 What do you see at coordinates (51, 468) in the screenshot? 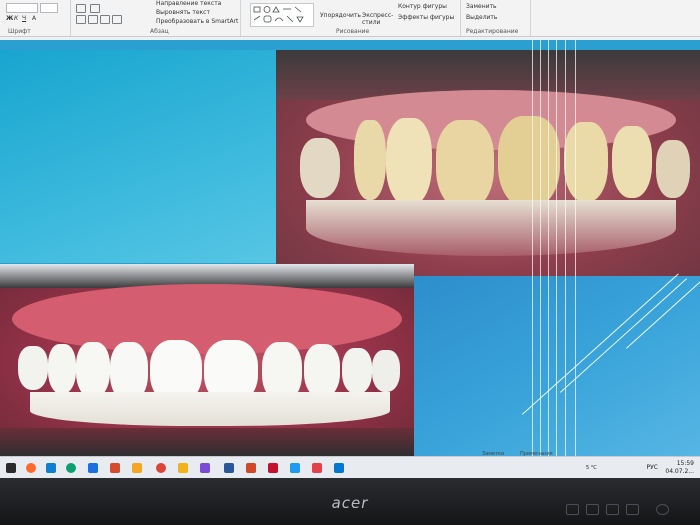
I see `task-view-icon` at bounding box center [51, 468].